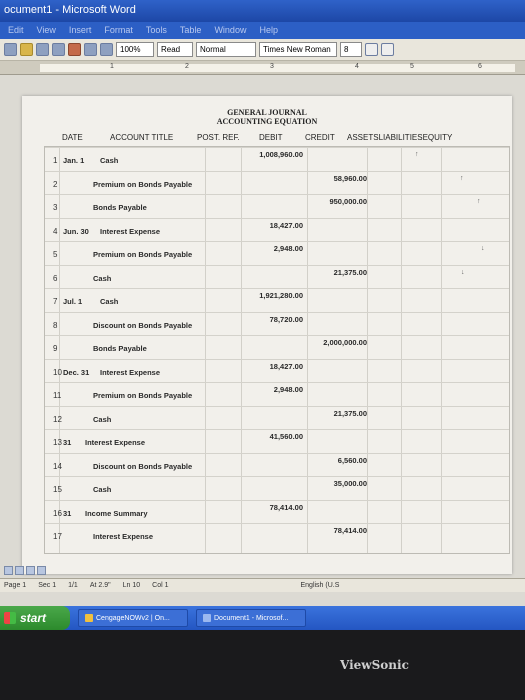 Image resolution: width=525 pixels, height=700 pixels. What do you see at coordinates (57, 513) in the screenshot?
I see `row-number: 16` at bounding box center [57, 513].